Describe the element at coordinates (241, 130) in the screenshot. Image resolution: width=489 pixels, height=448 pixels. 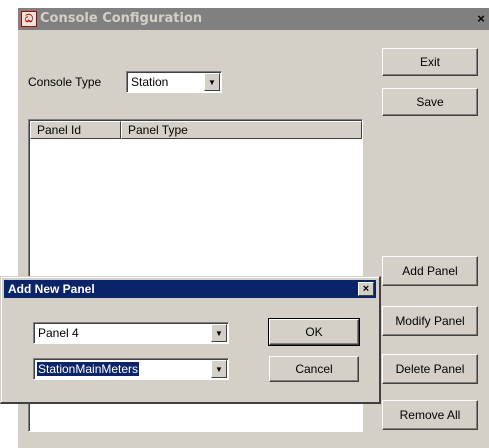
I see `column-header-panel-type: Panel Type` at that location.